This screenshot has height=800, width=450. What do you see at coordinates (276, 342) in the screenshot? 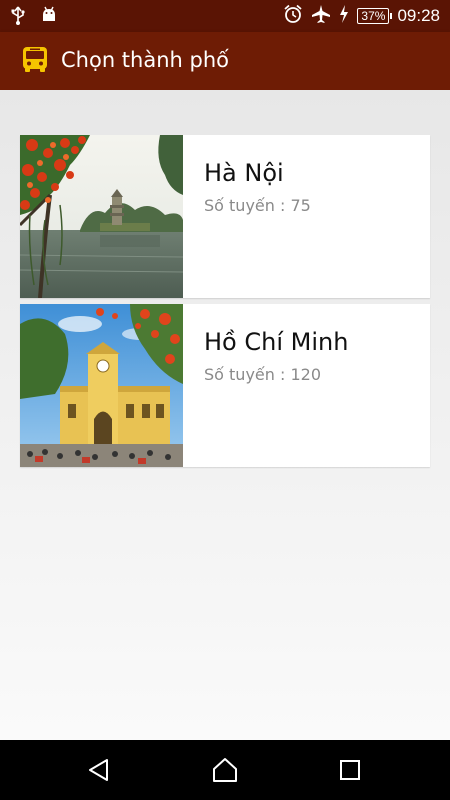
I see `city-name: Hồ Chí Minh` at bounding box center [276, 342].